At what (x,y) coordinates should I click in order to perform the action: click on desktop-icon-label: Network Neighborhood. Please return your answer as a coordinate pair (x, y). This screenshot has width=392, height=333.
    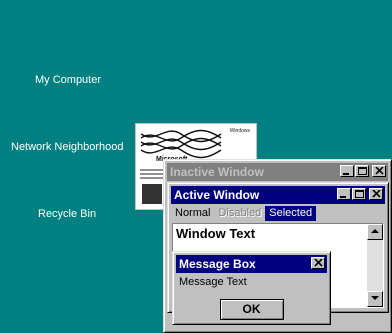
    Looking at the image, I should click on (67, 147).